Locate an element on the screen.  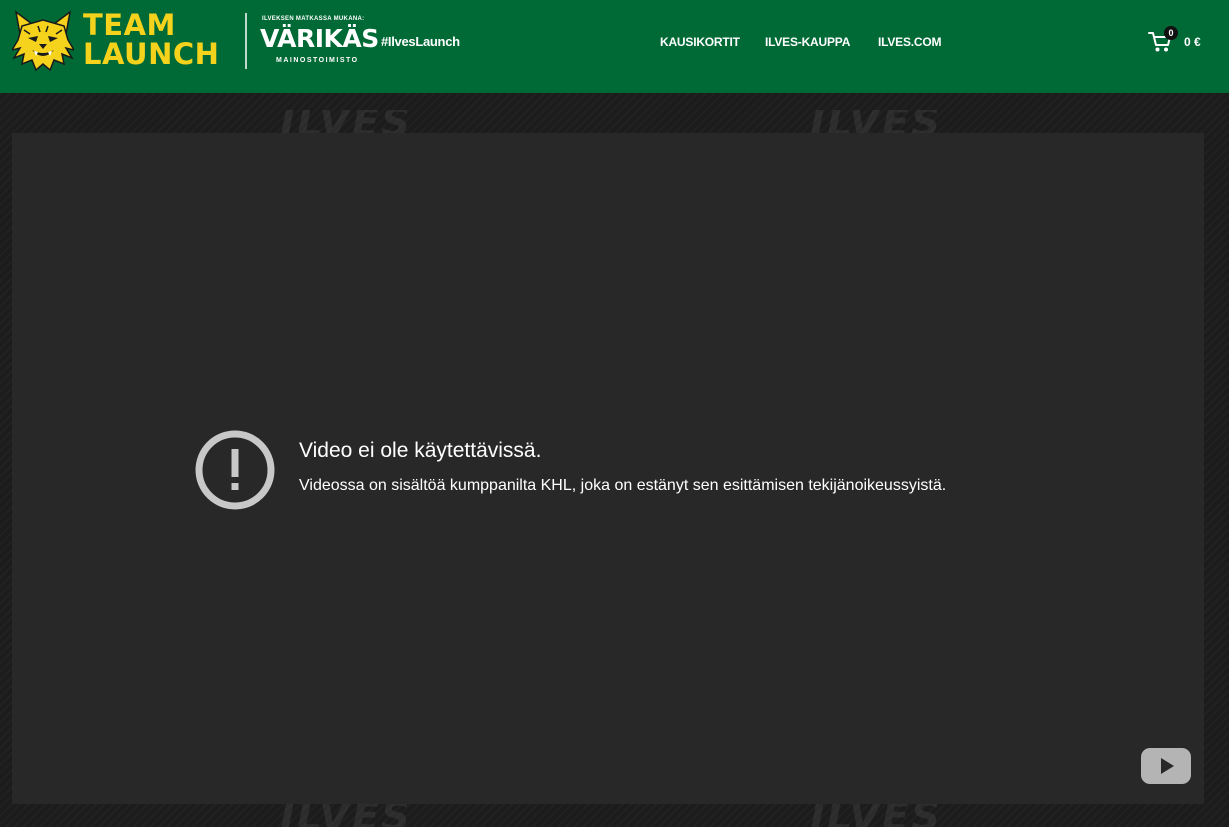
cart-total: 0 € is located at coordinates (1192, 42).